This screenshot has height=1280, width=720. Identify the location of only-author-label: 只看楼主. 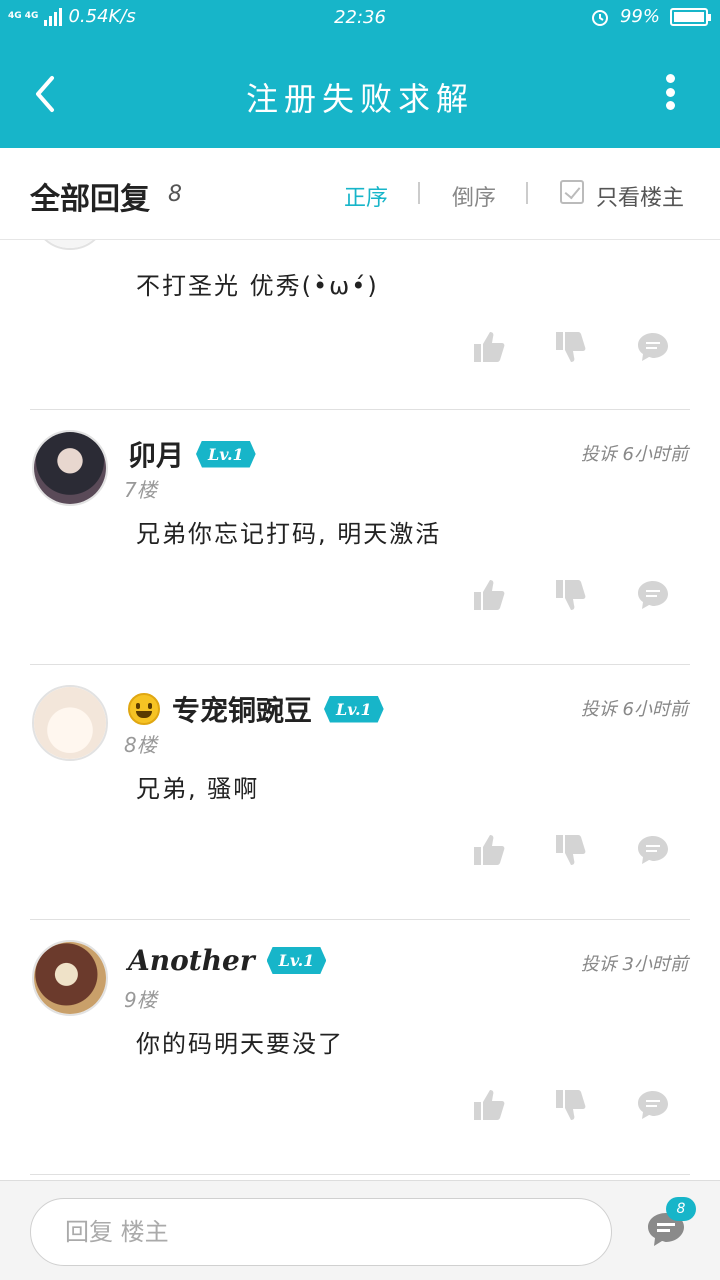
(640, 196).